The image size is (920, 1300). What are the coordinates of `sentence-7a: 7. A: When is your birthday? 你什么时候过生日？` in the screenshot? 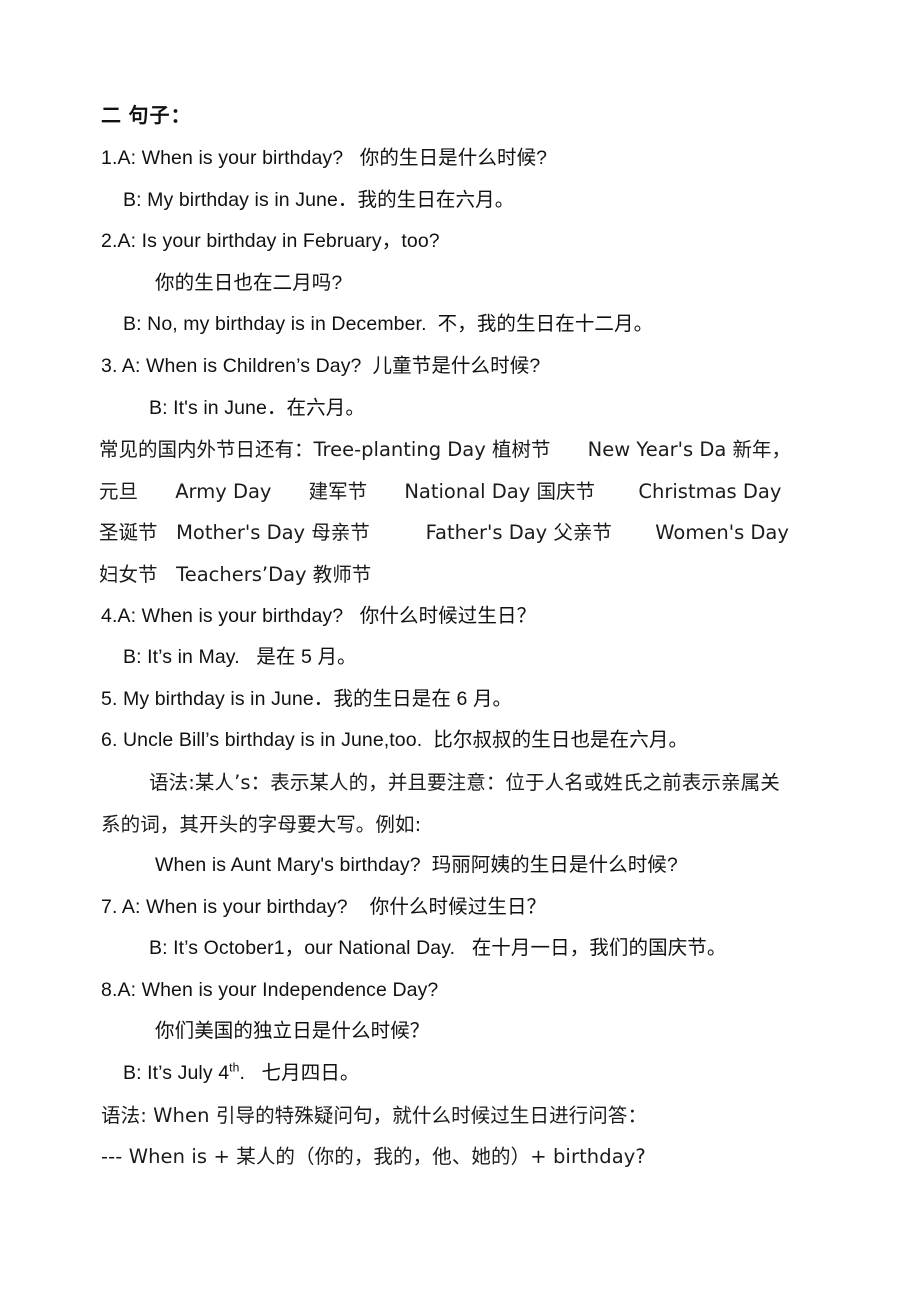 It's located at (324, 906).